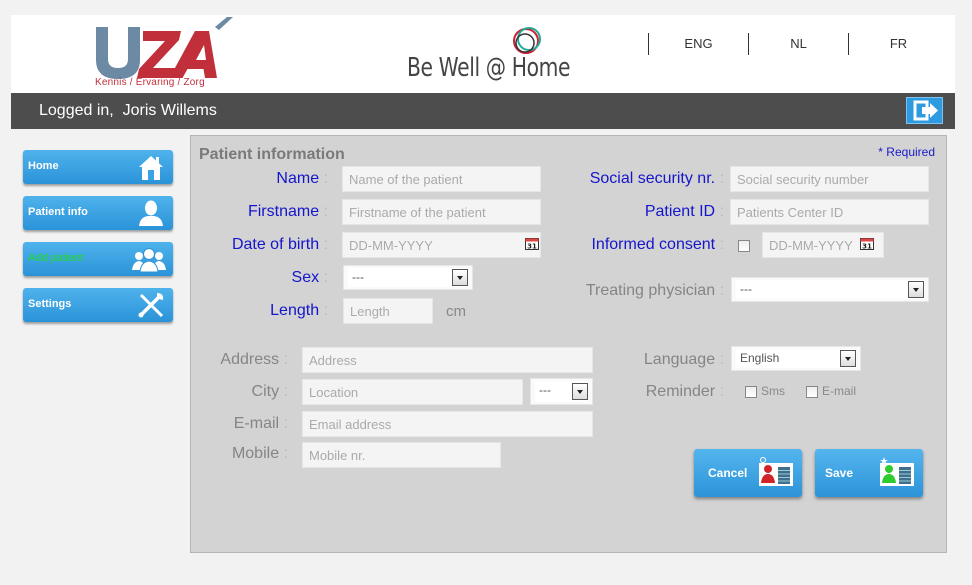  What do you see at coordinates (254, 359) in the screenshot?
I see `address-label: Address :` at bounding box center [254, 359].